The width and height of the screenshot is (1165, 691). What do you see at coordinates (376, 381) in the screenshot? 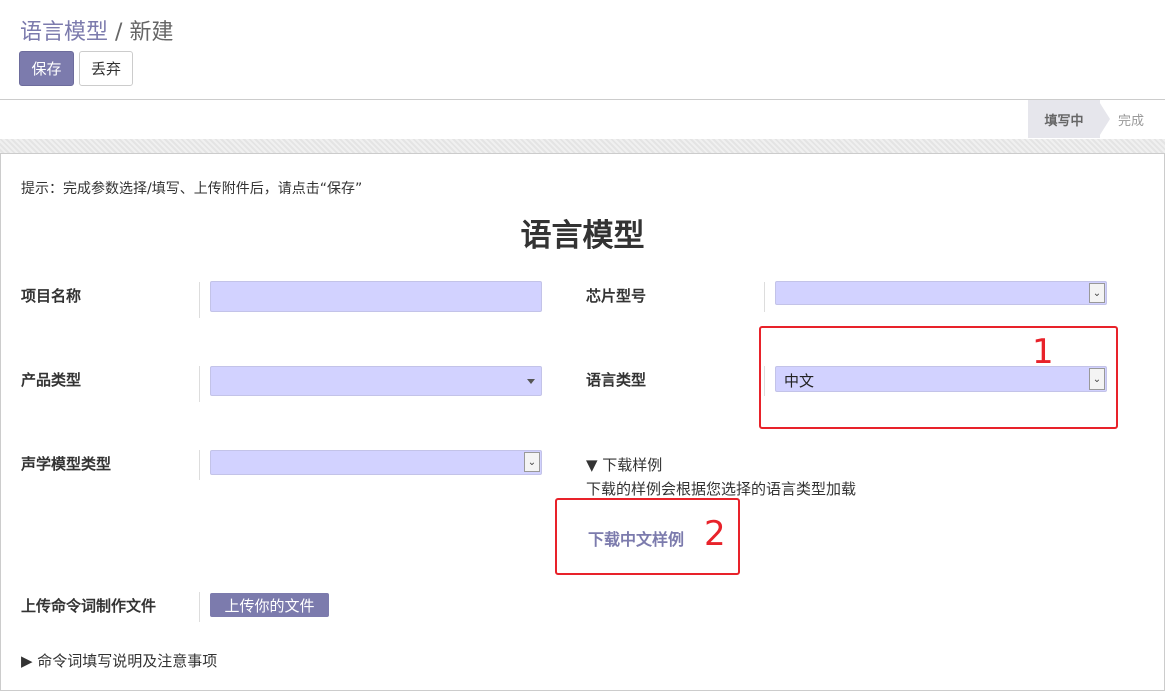
I see `product-type-select` at bounding box center [376, 381].